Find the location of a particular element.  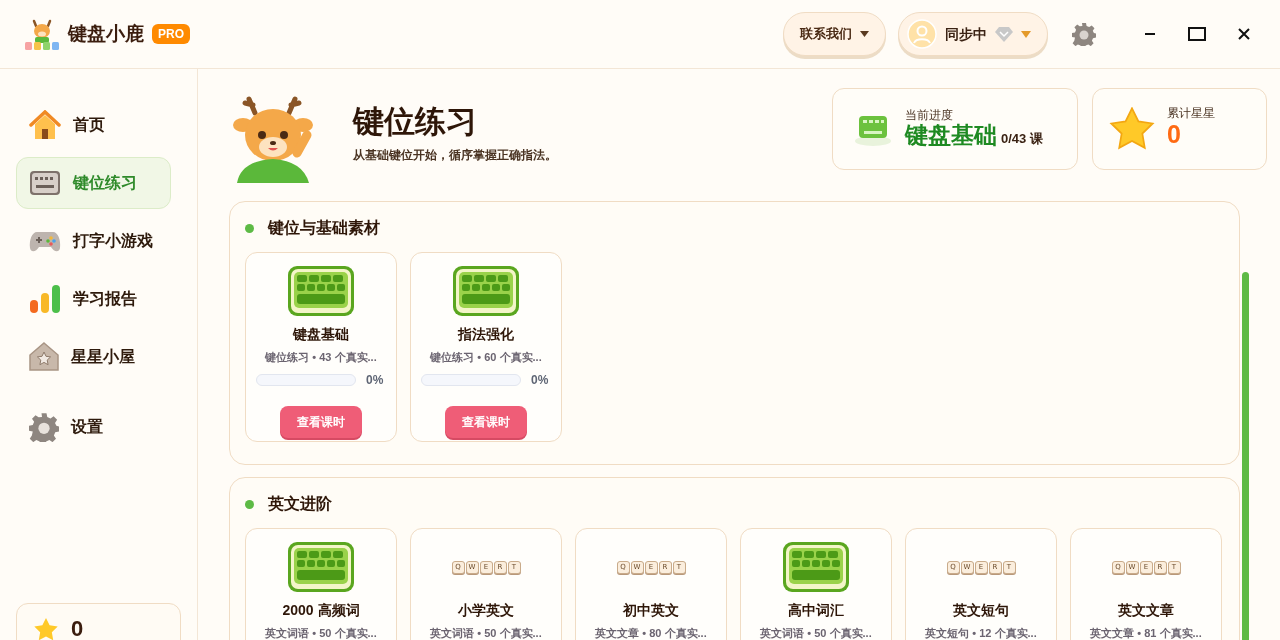

sidebar-item: 学习报告 is located at coordinates (93, 299).